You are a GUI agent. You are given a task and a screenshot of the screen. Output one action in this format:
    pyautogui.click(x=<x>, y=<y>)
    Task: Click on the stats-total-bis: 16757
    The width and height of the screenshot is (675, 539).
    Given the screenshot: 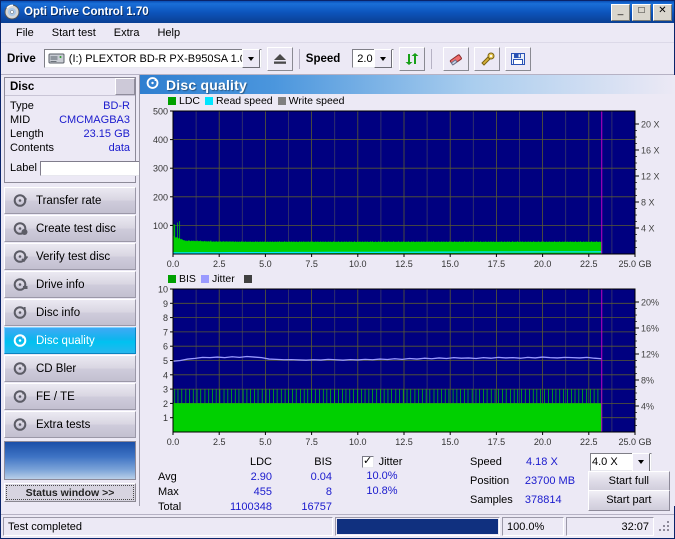 What is the action you would take?
    pyautogui.click(x=316, y=506)
    